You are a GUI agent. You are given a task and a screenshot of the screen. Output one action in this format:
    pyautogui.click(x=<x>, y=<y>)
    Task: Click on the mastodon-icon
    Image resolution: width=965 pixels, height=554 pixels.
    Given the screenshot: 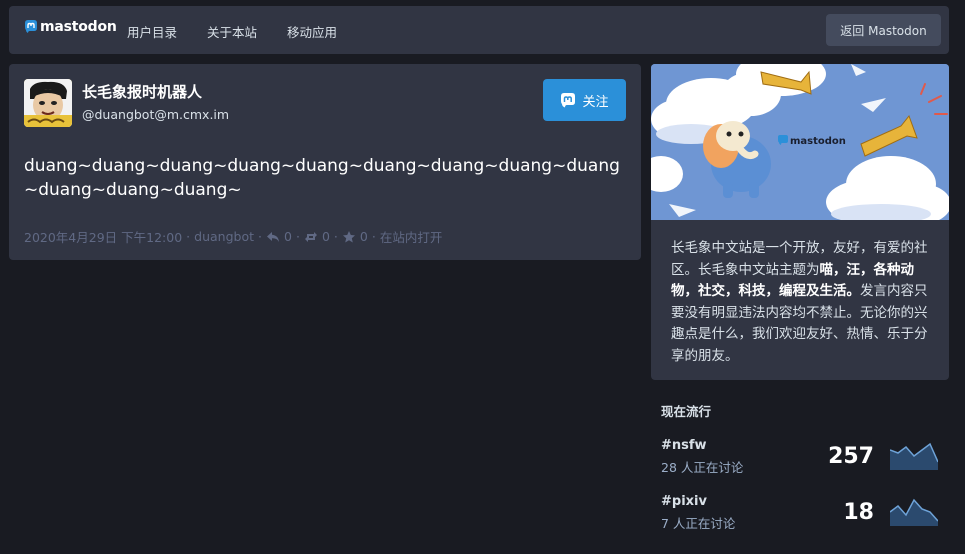 What is the action you would take?
    pyautogui.click(x=568, y=99)
    